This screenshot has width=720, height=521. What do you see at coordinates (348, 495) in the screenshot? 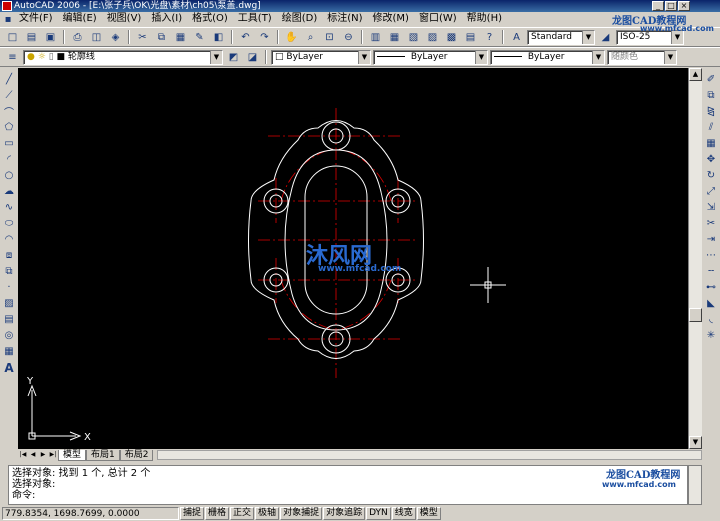
I see `command-prompt: 命令:` at bounding box center [348, 495].